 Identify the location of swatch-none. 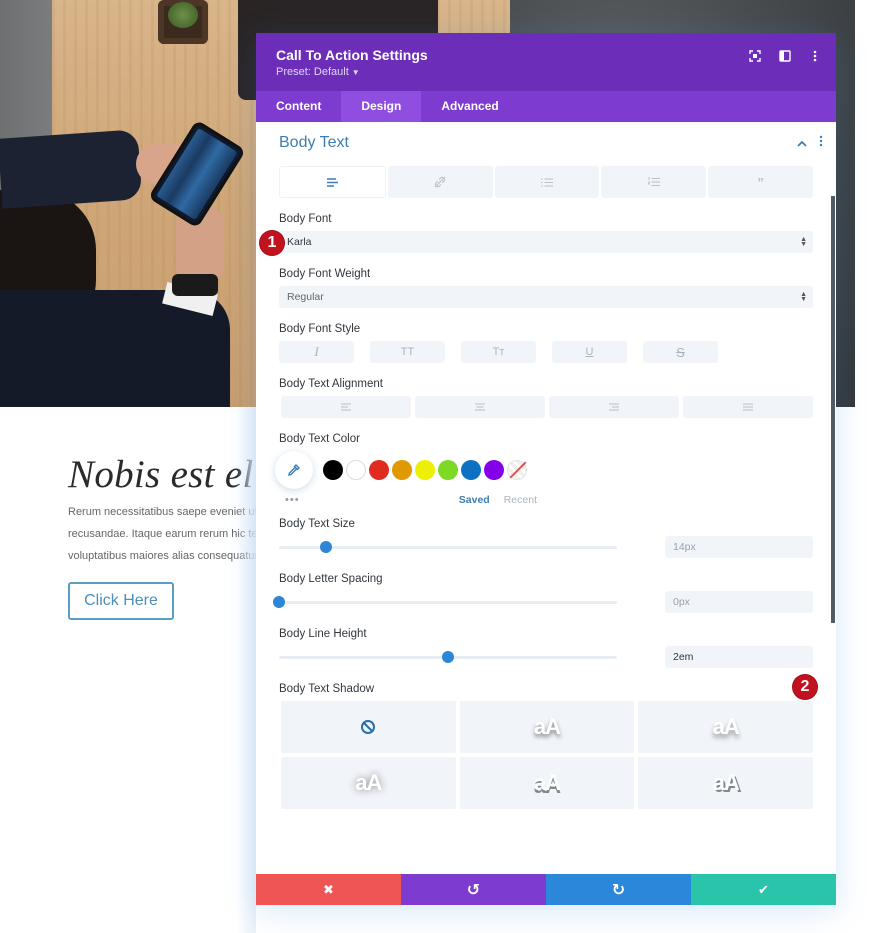
(517, 470).